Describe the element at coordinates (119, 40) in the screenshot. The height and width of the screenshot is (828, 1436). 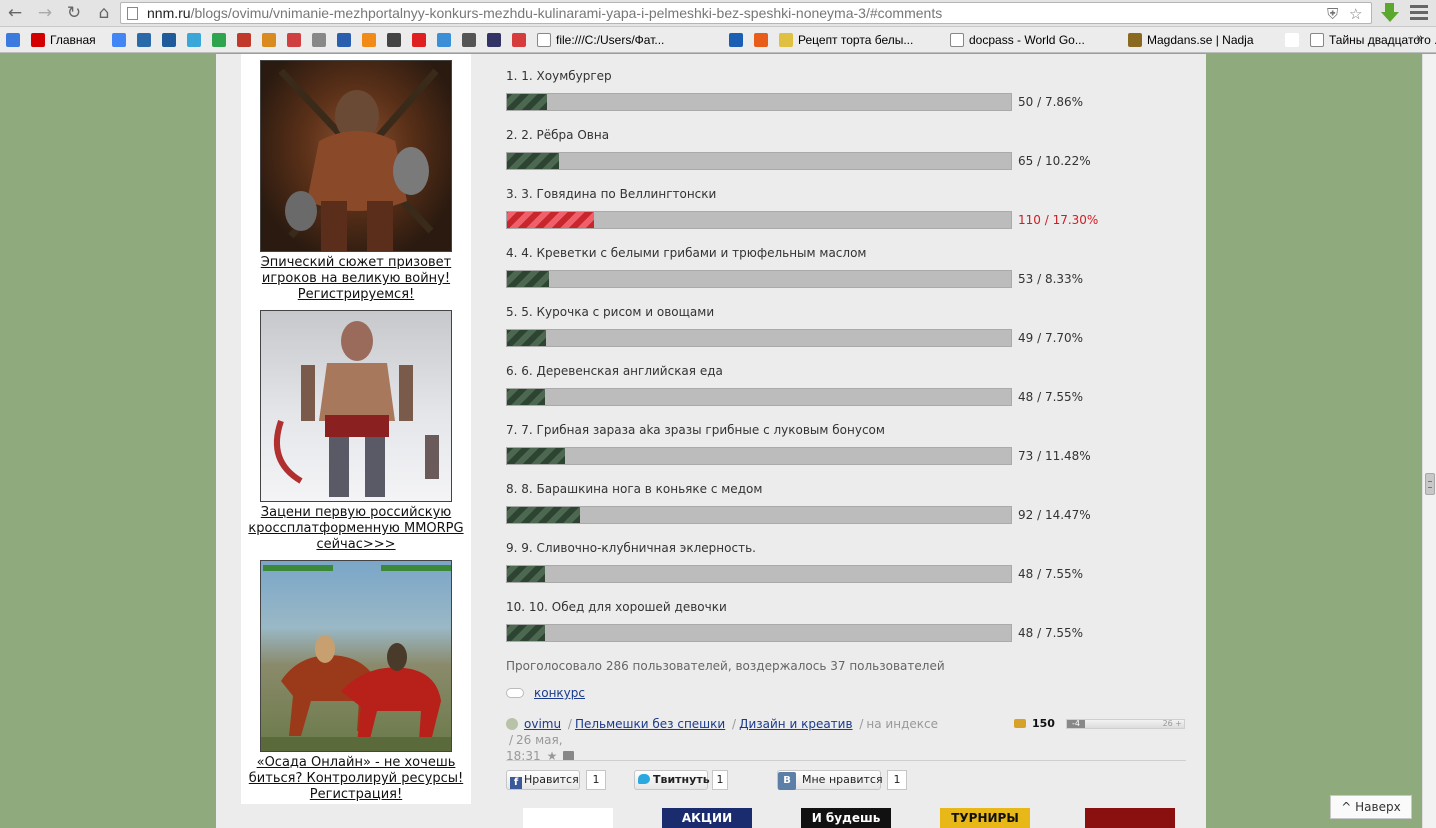
I see `google-icon` at that location.